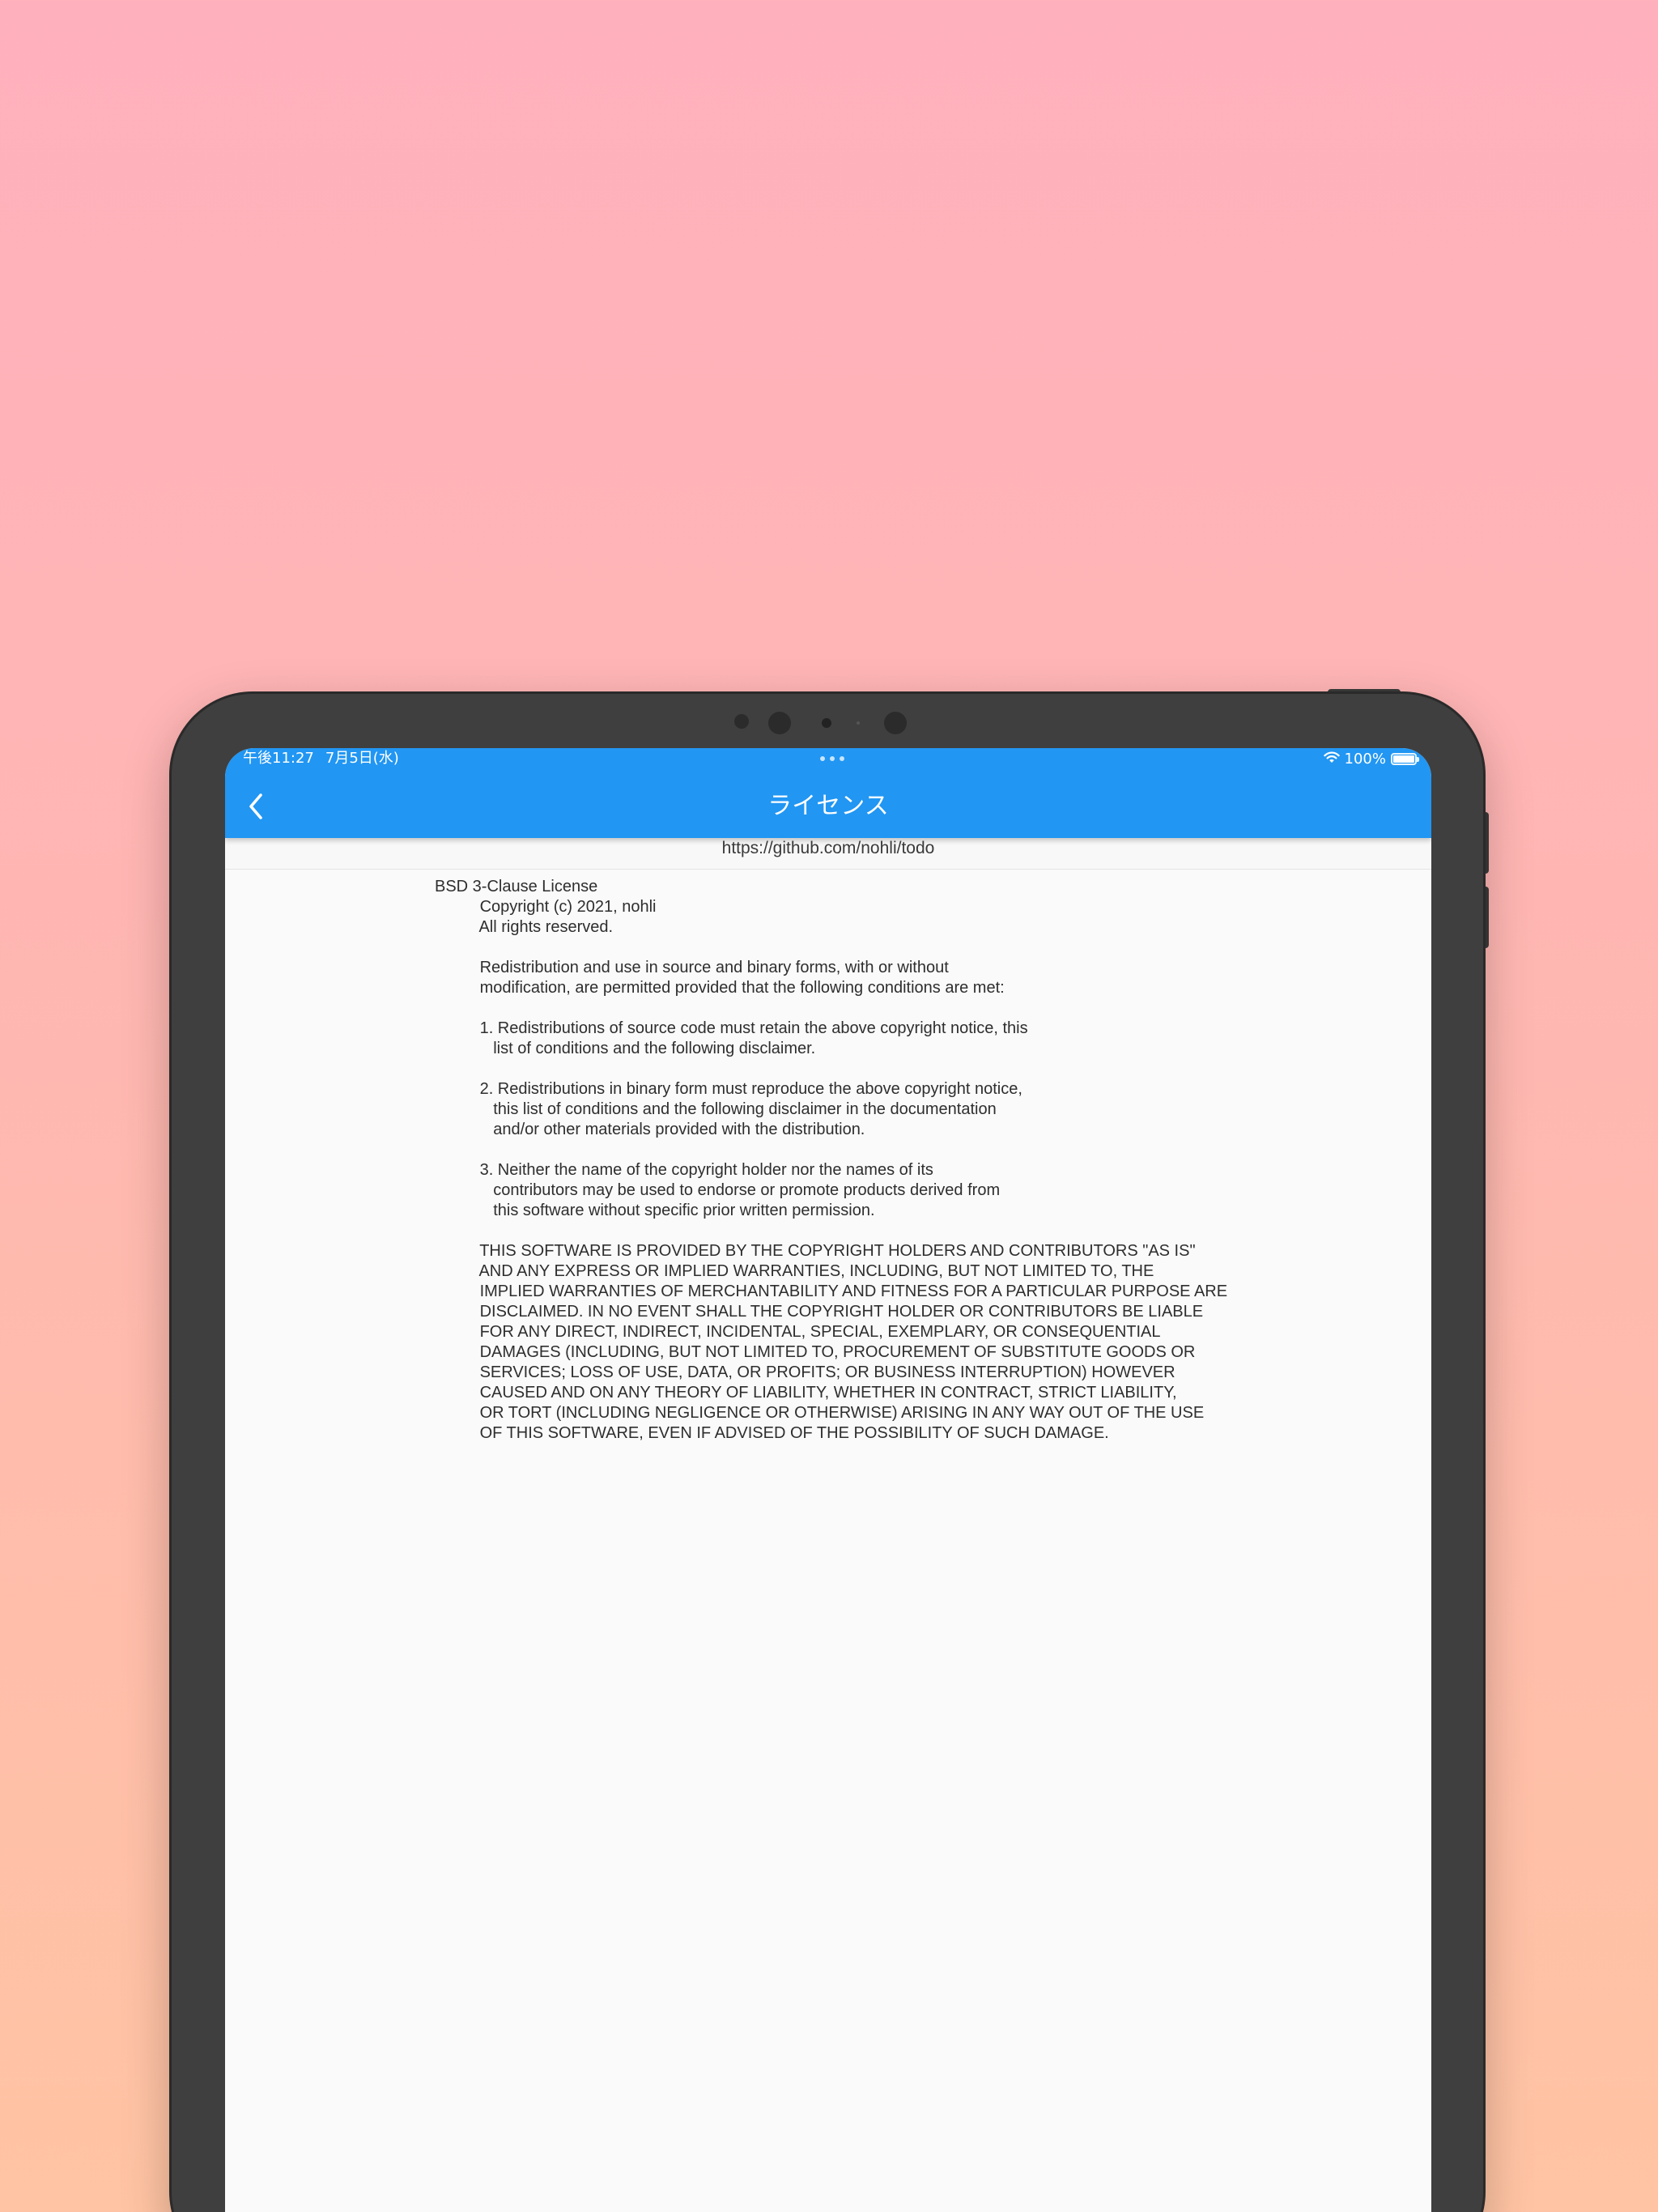 This screenshot has width=1658, height=2212. I want to click on camera-lens, so click(779, 723).